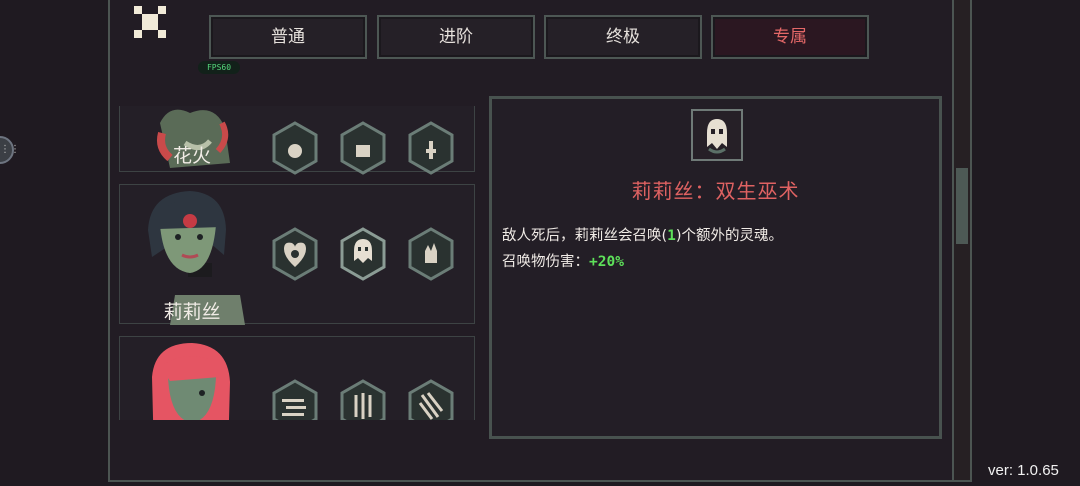 The height and width of the screenshot is (486, 1080). Describe the element at coordinates (790, 37) in the screenshot. I see `tab-exclusive: 专属` at that location.